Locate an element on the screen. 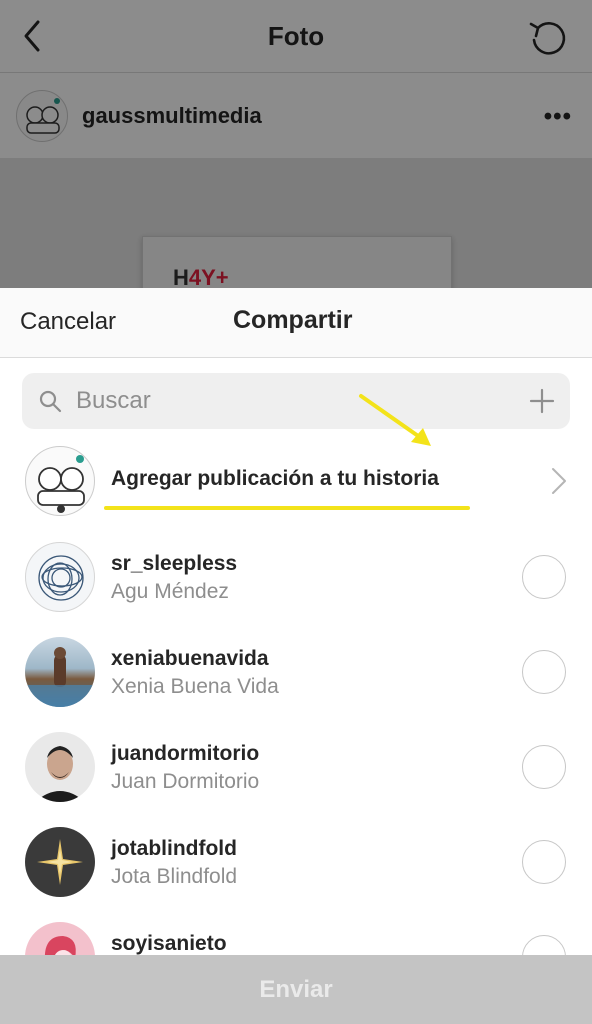 The height and width of the screenshot is (1024, 592). share-sheet-header: Cancelar Compartir is located at coordinates (296, 323).